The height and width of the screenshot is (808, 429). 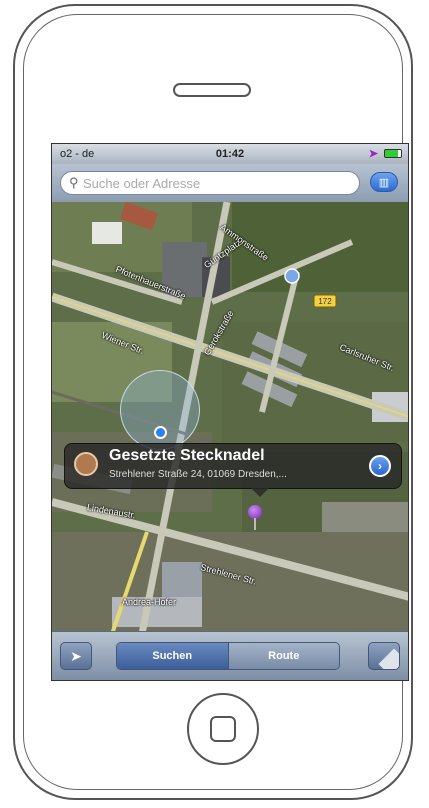 I want to click on status-bar: o2 - de 01:42 ➤, so click(x=230, y=154).